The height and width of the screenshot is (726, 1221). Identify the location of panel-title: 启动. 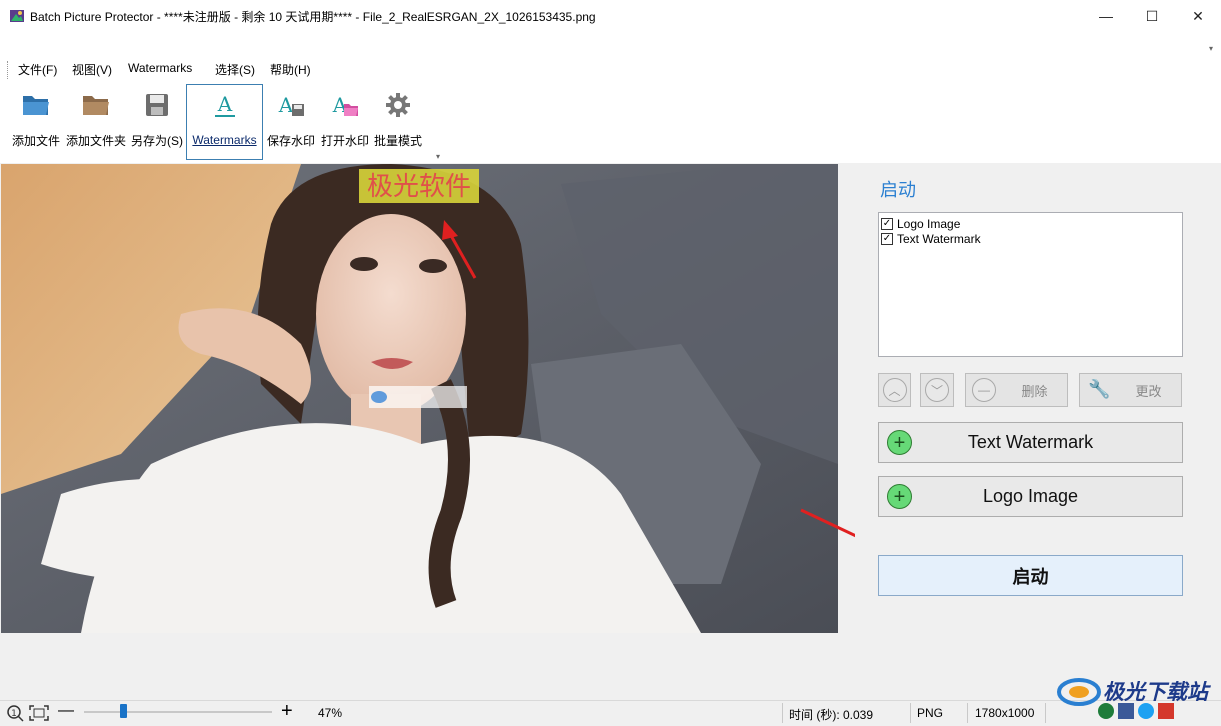
(898, 190).